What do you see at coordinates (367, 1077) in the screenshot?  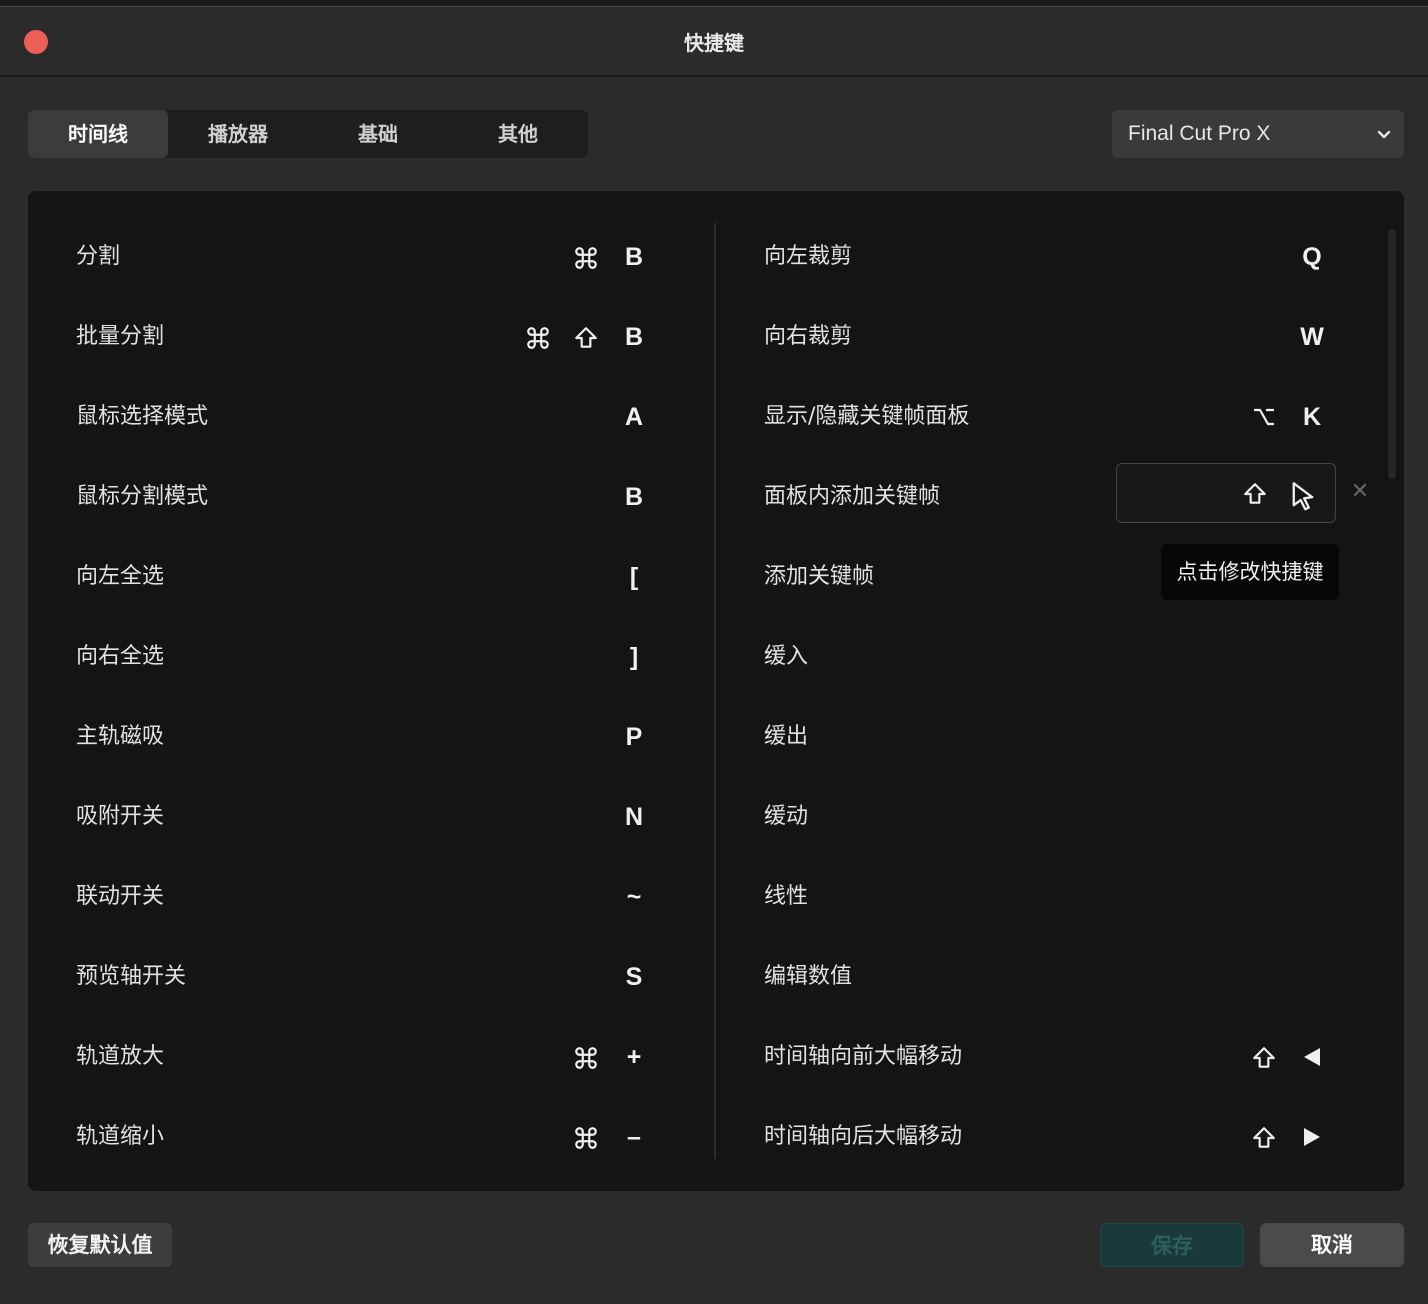 I see `shortcut-row: 轨道放大 +` at bounding box center [367, 1077].